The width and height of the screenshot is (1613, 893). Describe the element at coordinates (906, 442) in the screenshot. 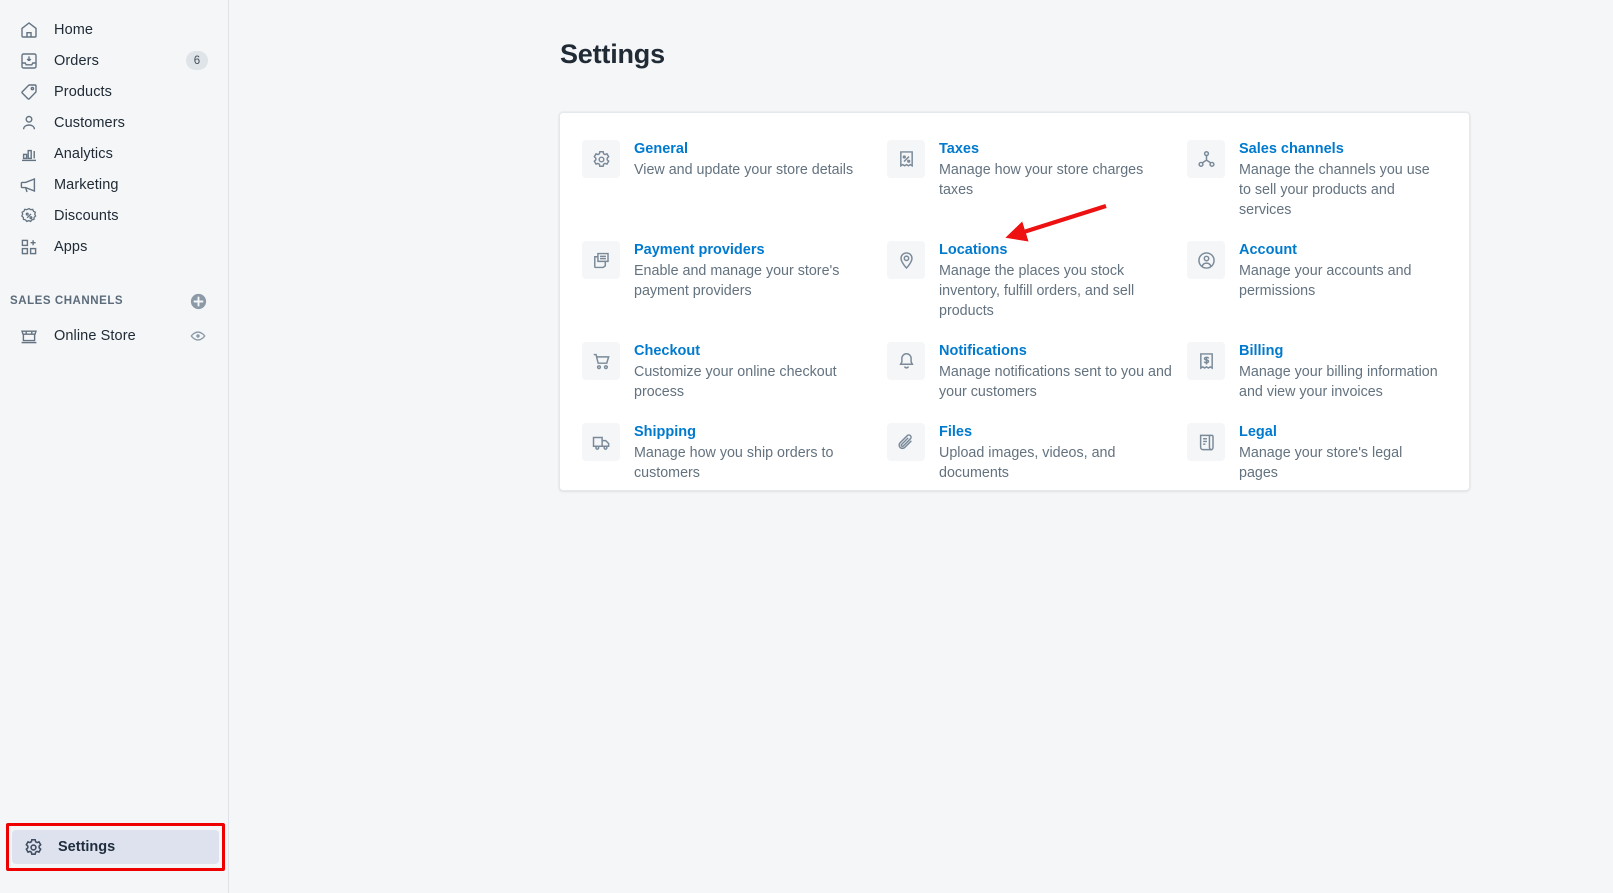

I see `files-paperclip-icon` at that location.